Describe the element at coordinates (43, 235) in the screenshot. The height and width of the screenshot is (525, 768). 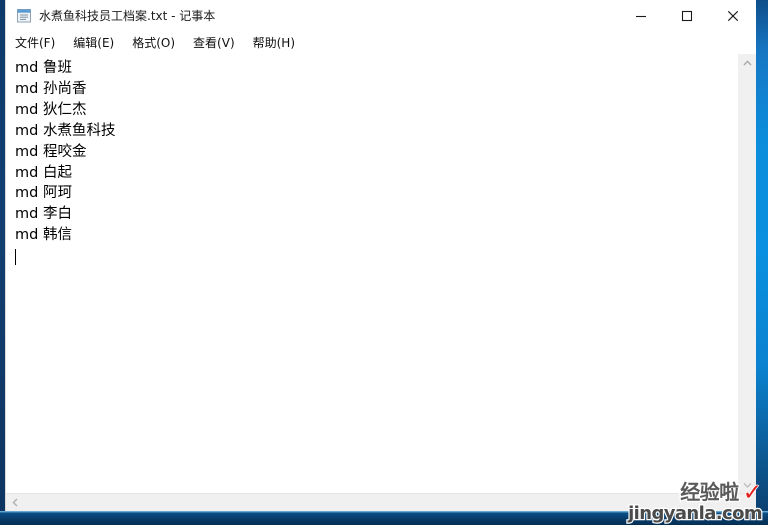
I see `text-line: md 韩信` at that location.